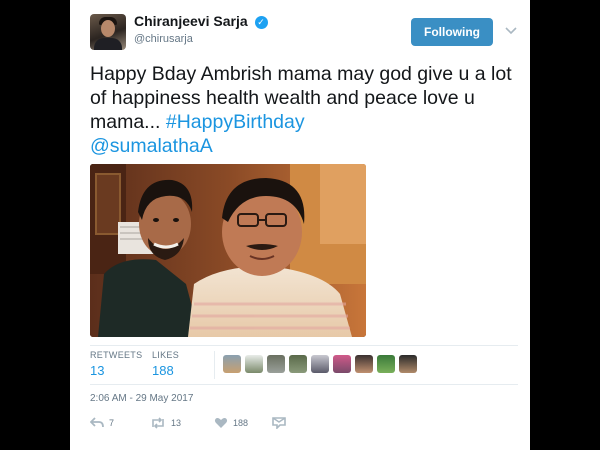 The height and width of the screenshot is (450, 600). Describe the element at coordinates (176, 423) in the screenshot. I see `retweet-count: 13` at that location.